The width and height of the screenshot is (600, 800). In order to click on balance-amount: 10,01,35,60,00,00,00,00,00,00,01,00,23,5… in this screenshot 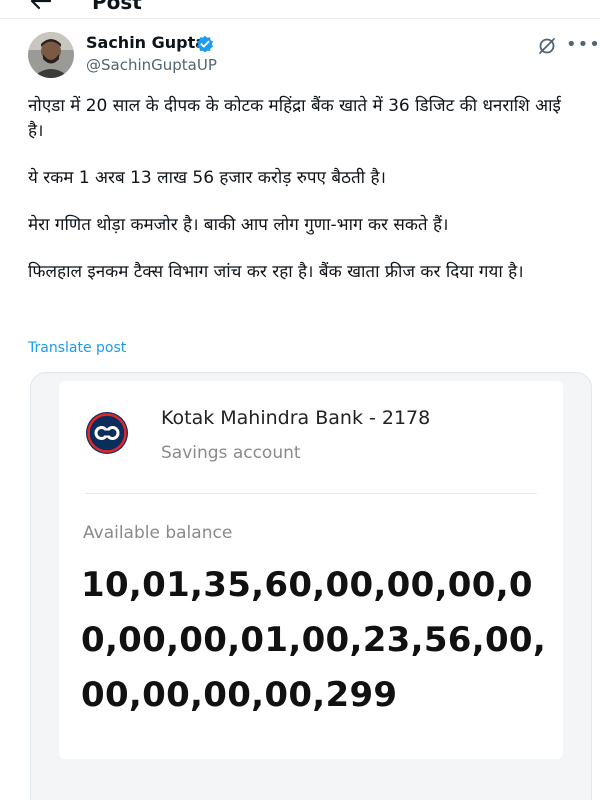, I will do `click(314, 640)`.